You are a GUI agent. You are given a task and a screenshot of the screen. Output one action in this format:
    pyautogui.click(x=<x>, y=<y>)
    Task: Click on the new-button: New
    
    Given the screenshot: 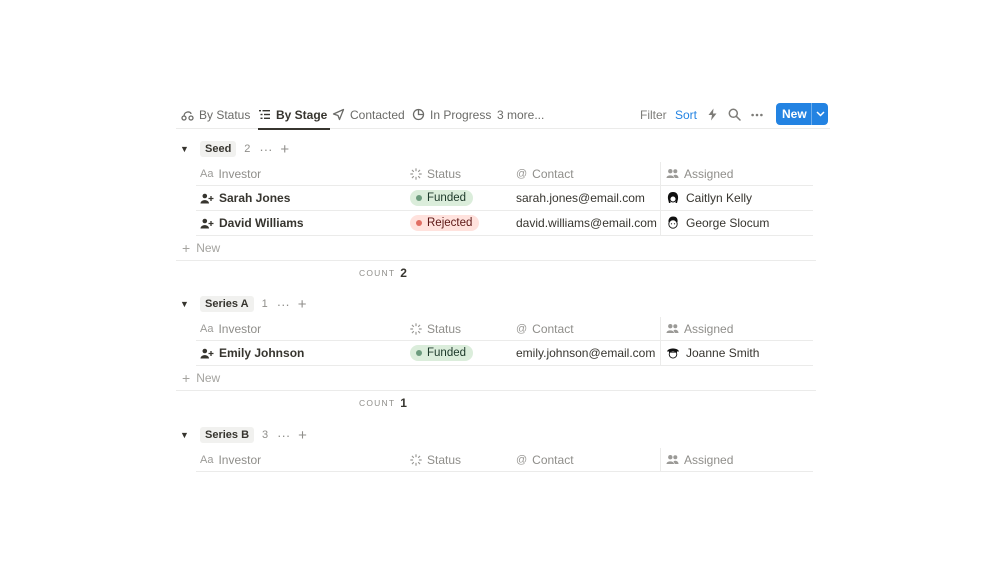 What is the action you would take?
    pyautogui.click(x=802, y=114)
    